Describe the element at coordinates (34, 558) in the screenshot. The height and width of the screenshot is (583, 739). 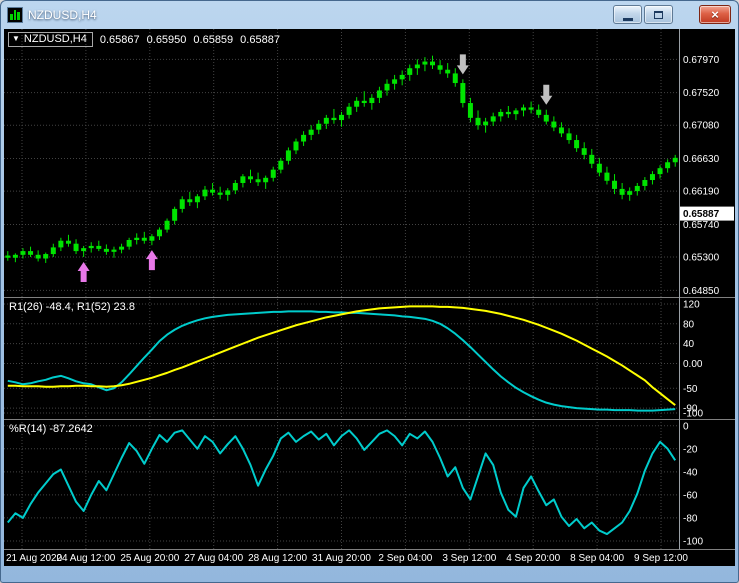
I see `svg-text: 21 Aug 2020` at that location.